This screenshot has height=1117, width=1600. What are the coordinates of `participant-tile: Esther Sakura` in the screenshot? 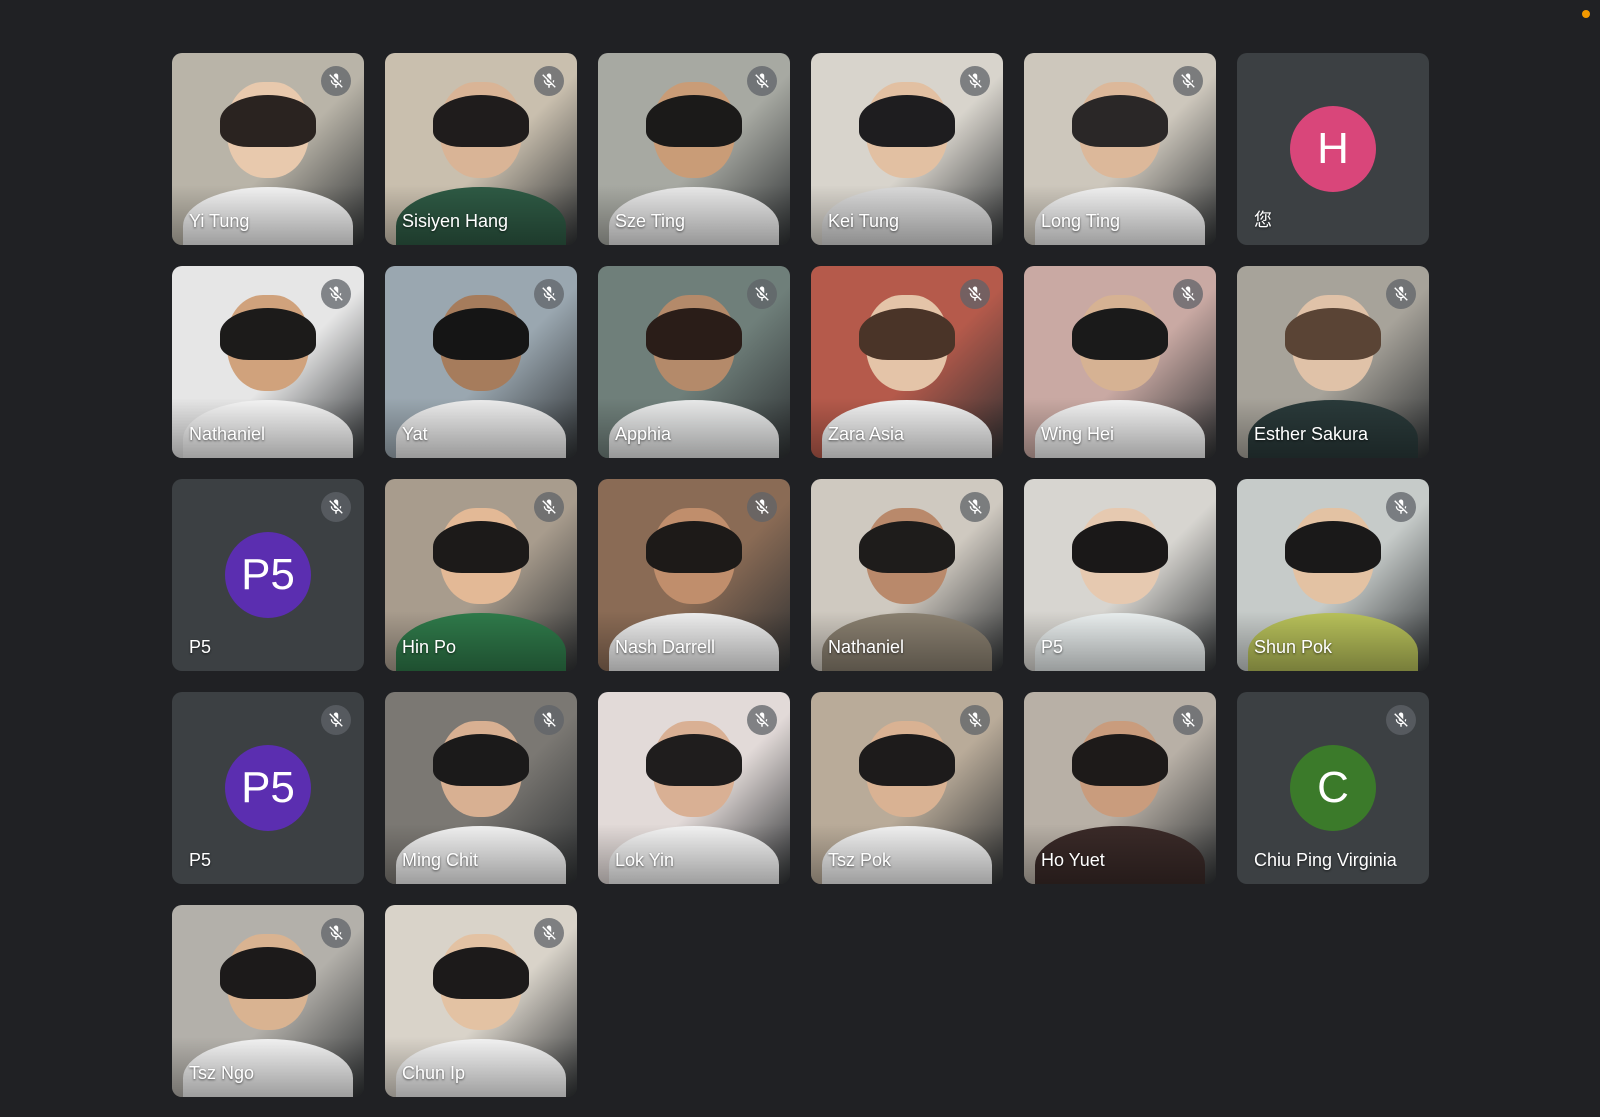 It's located at (1333, 362).